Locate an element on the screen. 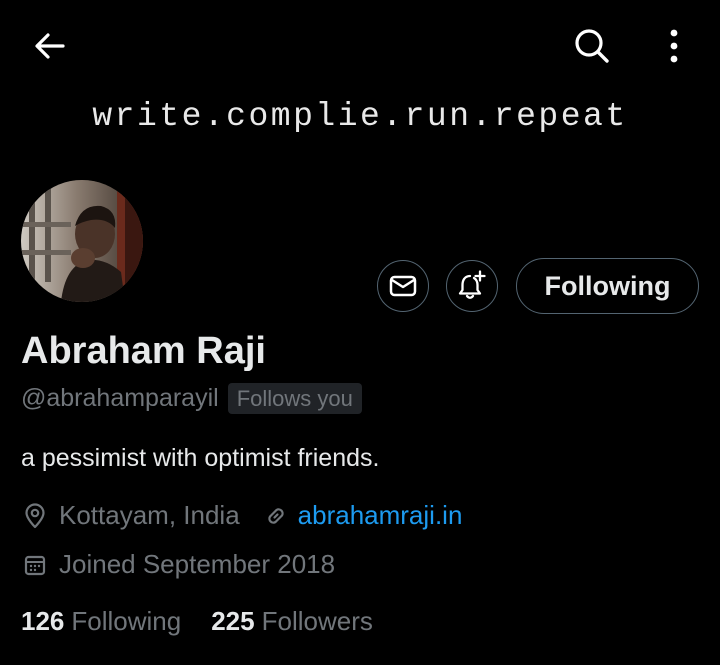  avatar is located at coordinates (82, 241).